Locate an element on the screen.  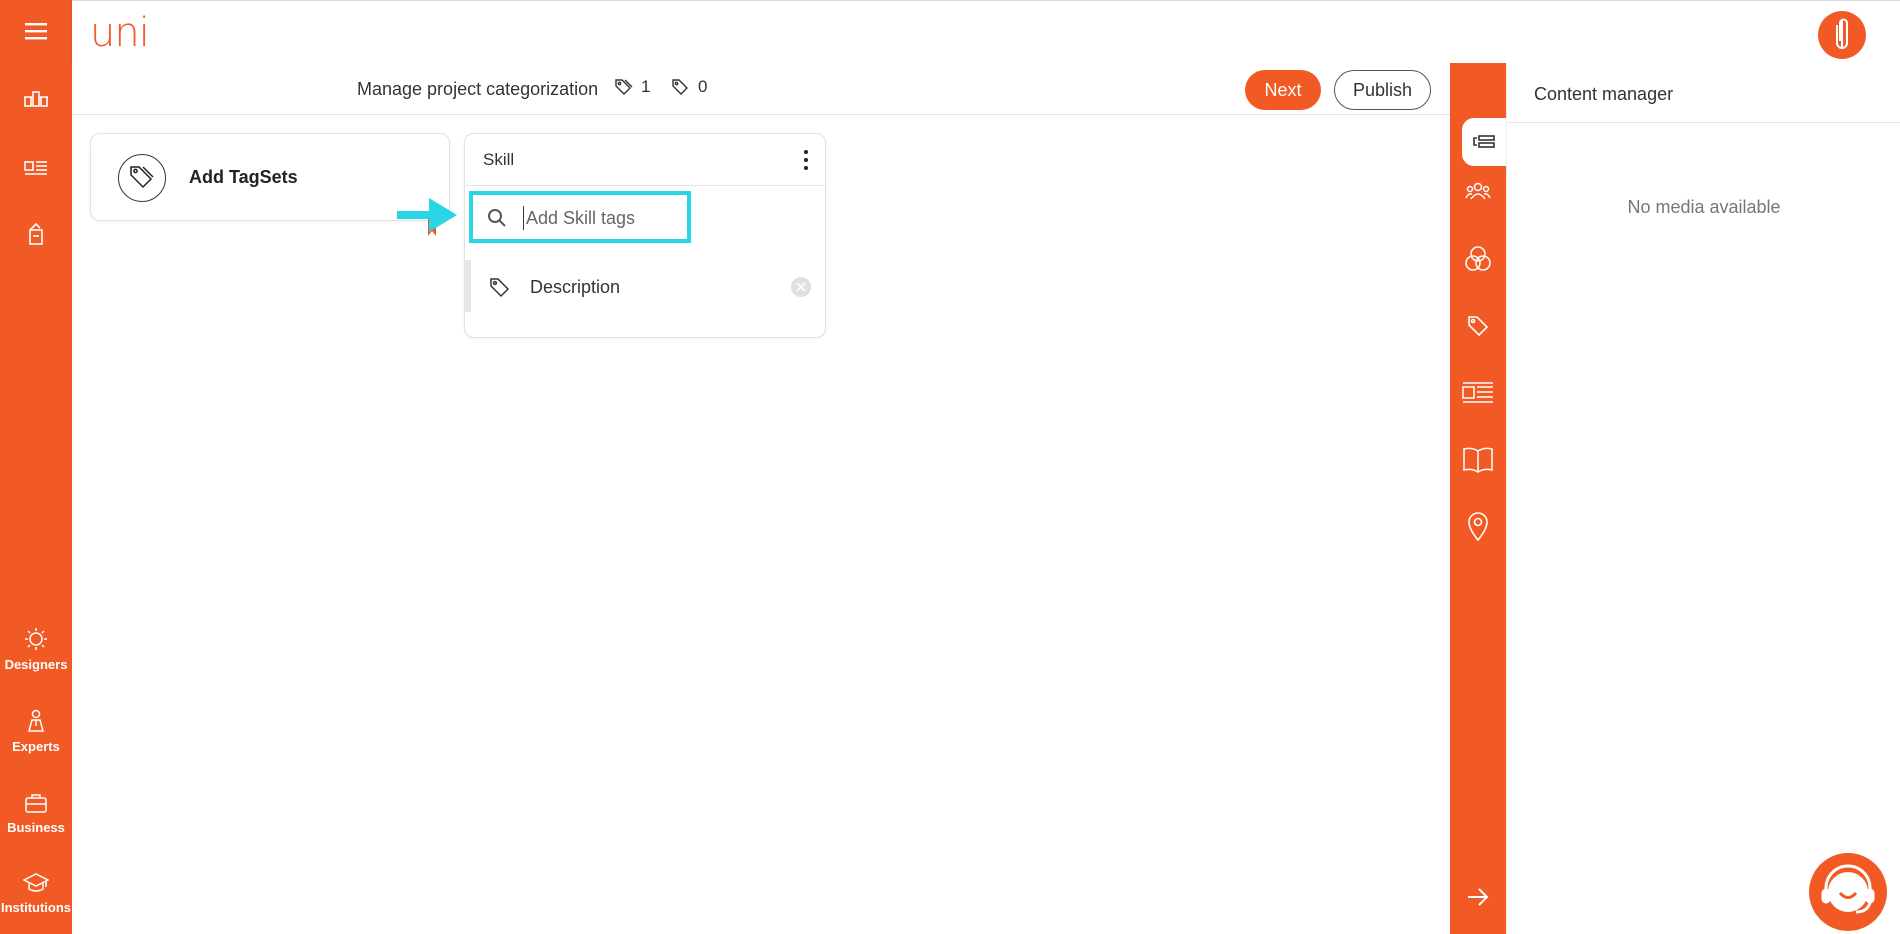
tag-list-item: Description is located at coordinates (645, 286).